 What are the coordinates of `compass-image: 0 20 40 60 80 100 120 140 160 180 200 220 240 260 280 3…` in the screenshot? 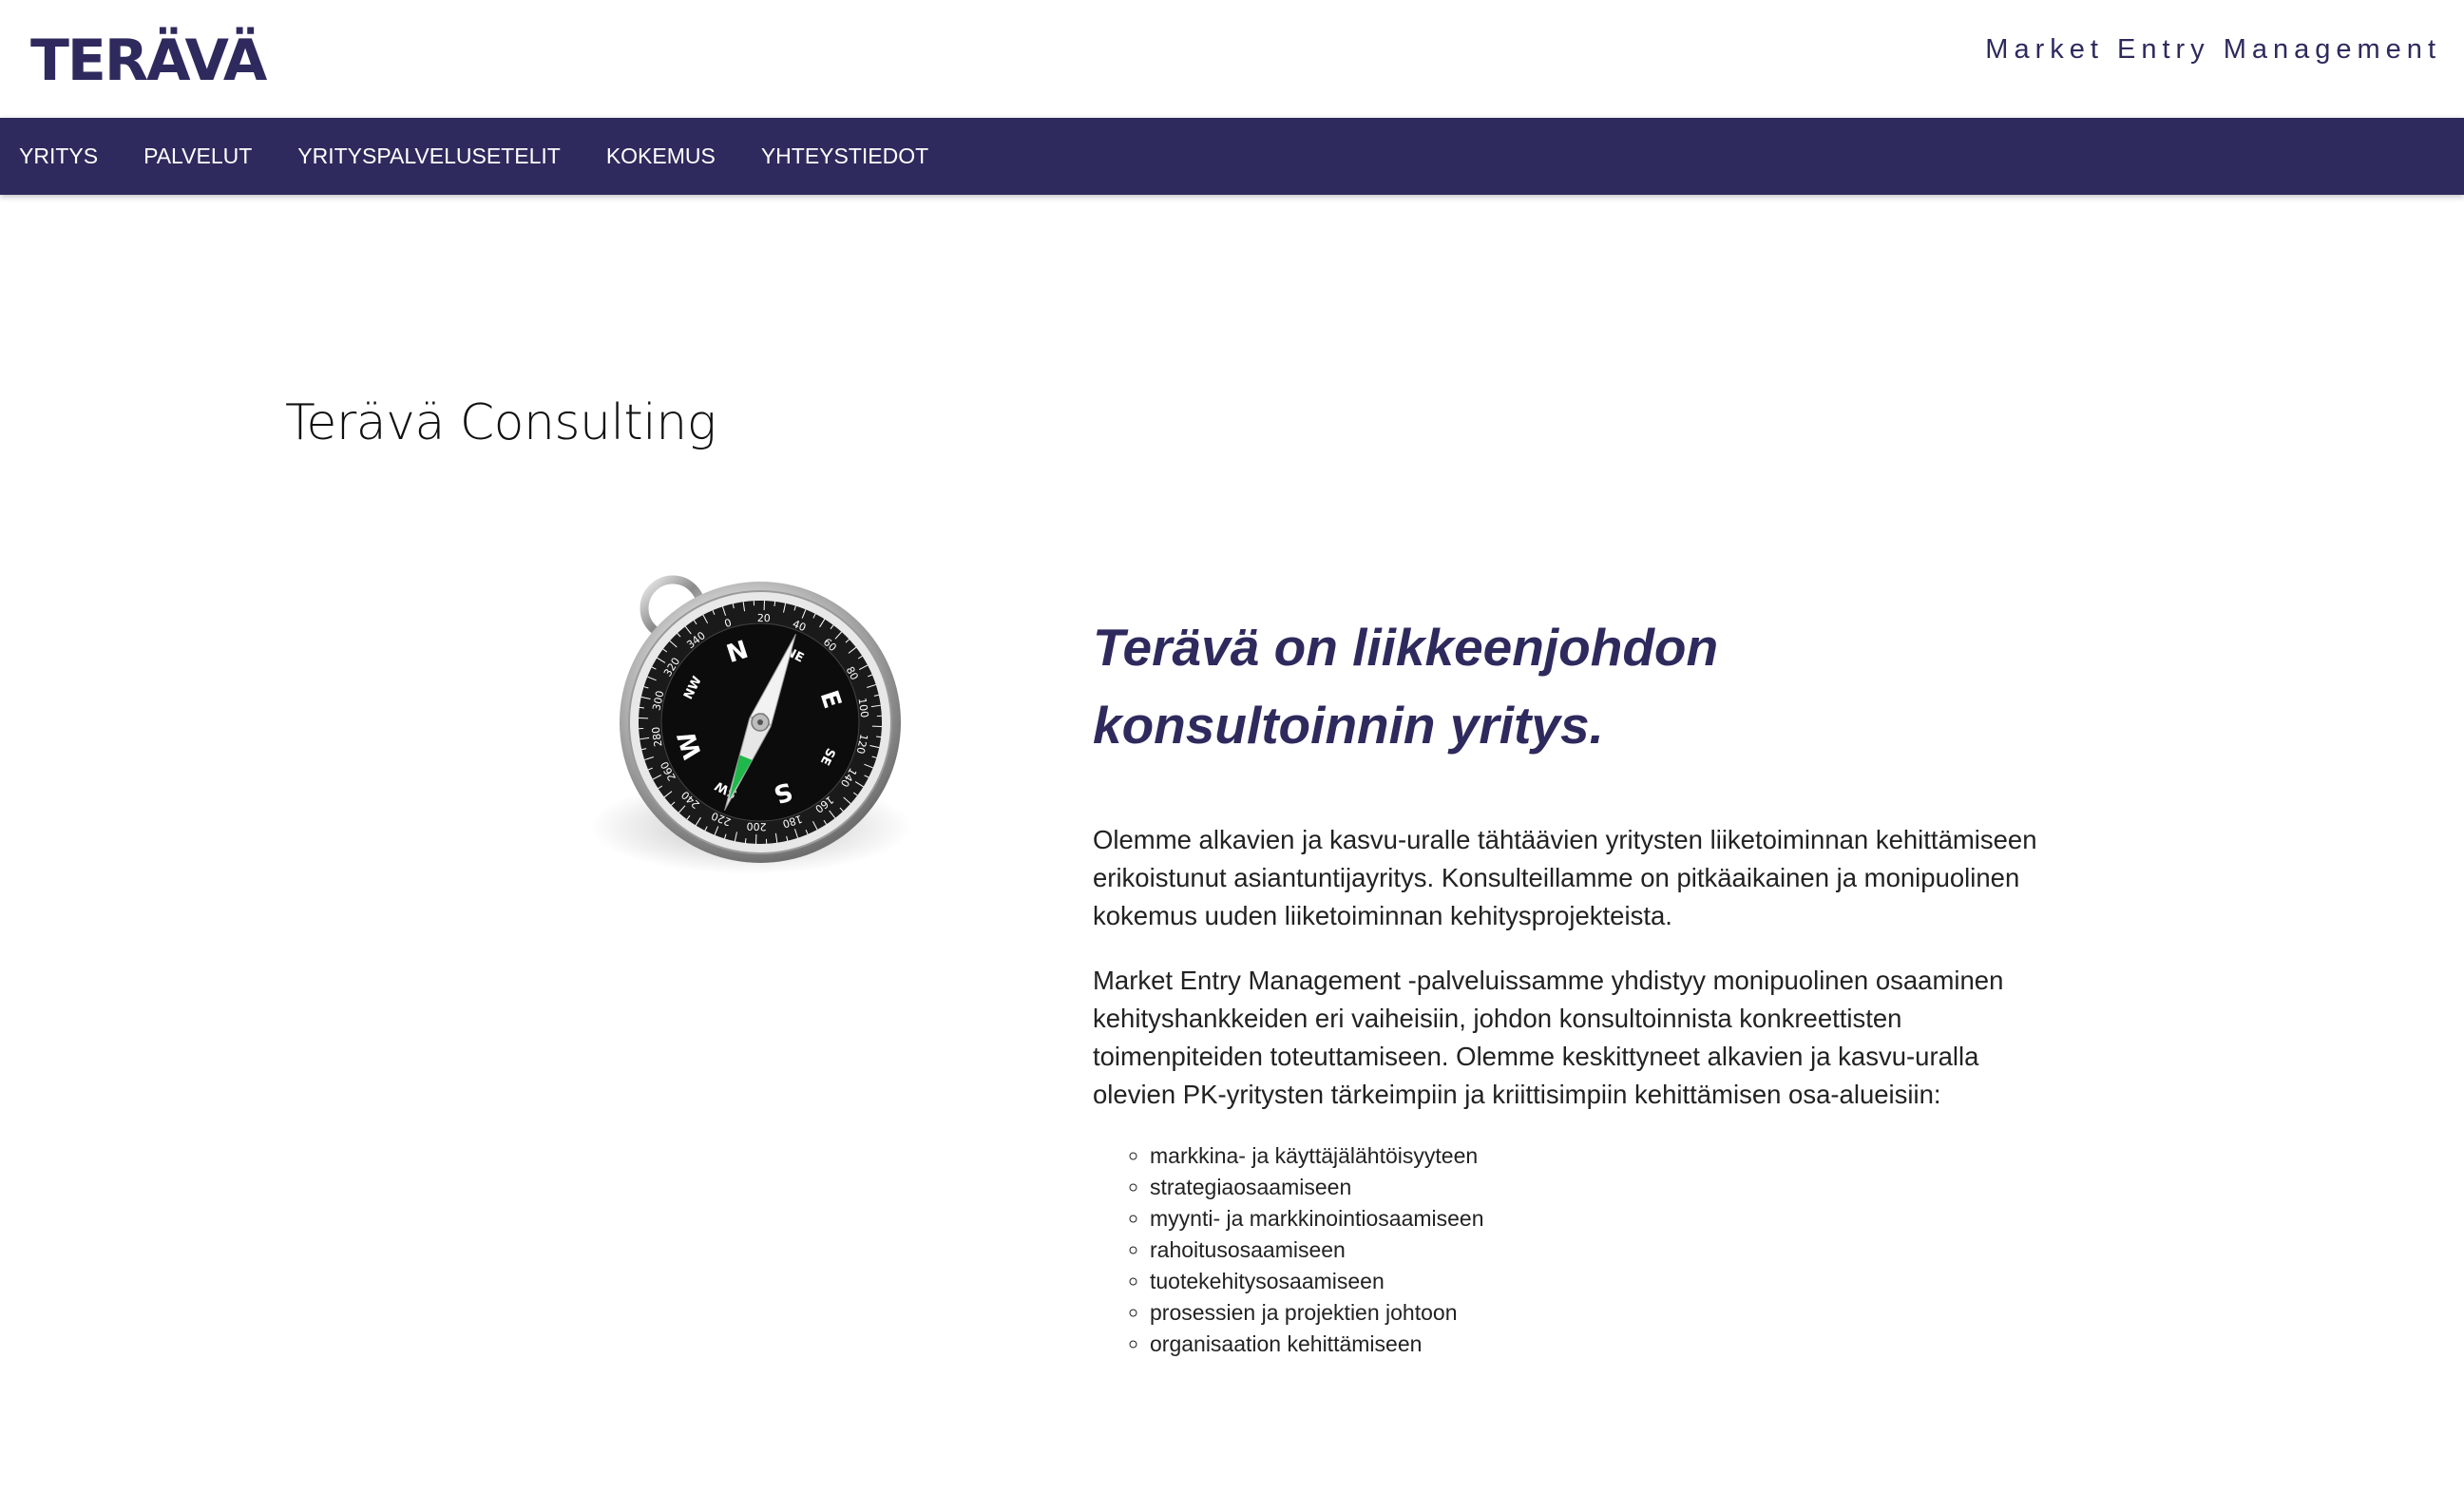 It's located at (760, 727).